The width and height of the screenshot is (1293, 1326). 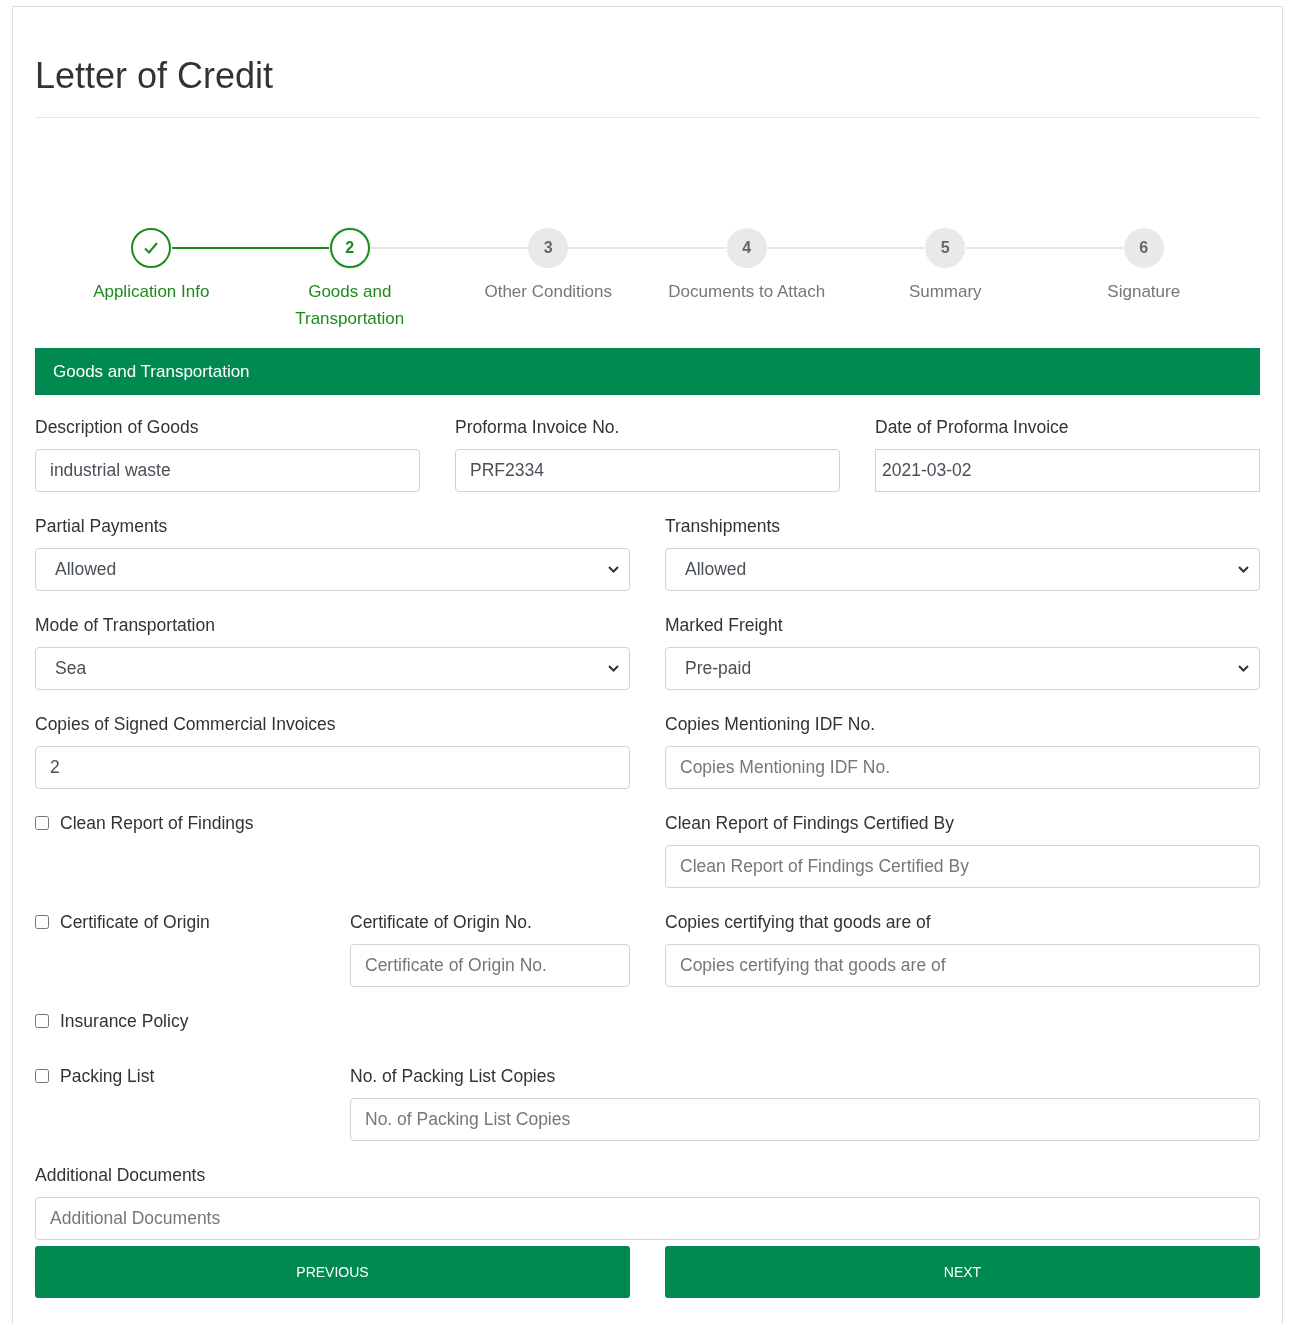 I want to click on input-field: 2021-03-02, so click(x=1067, y=470).